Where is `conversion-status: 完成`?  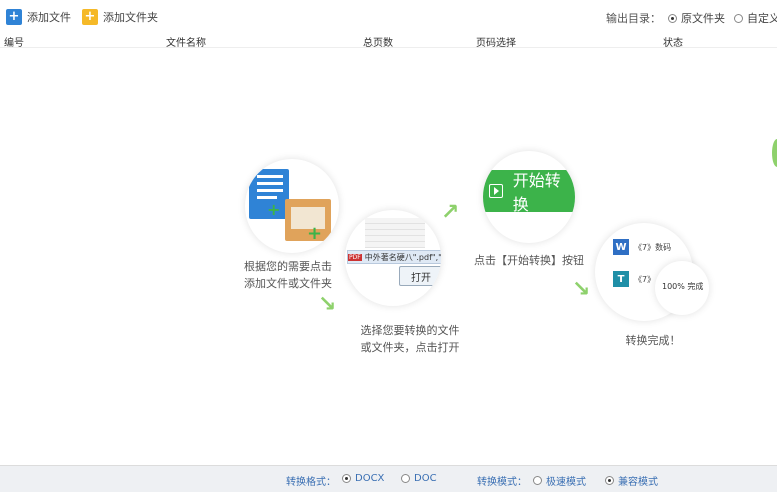 conversion-status: 完成 is located at coordinates (695, 286).